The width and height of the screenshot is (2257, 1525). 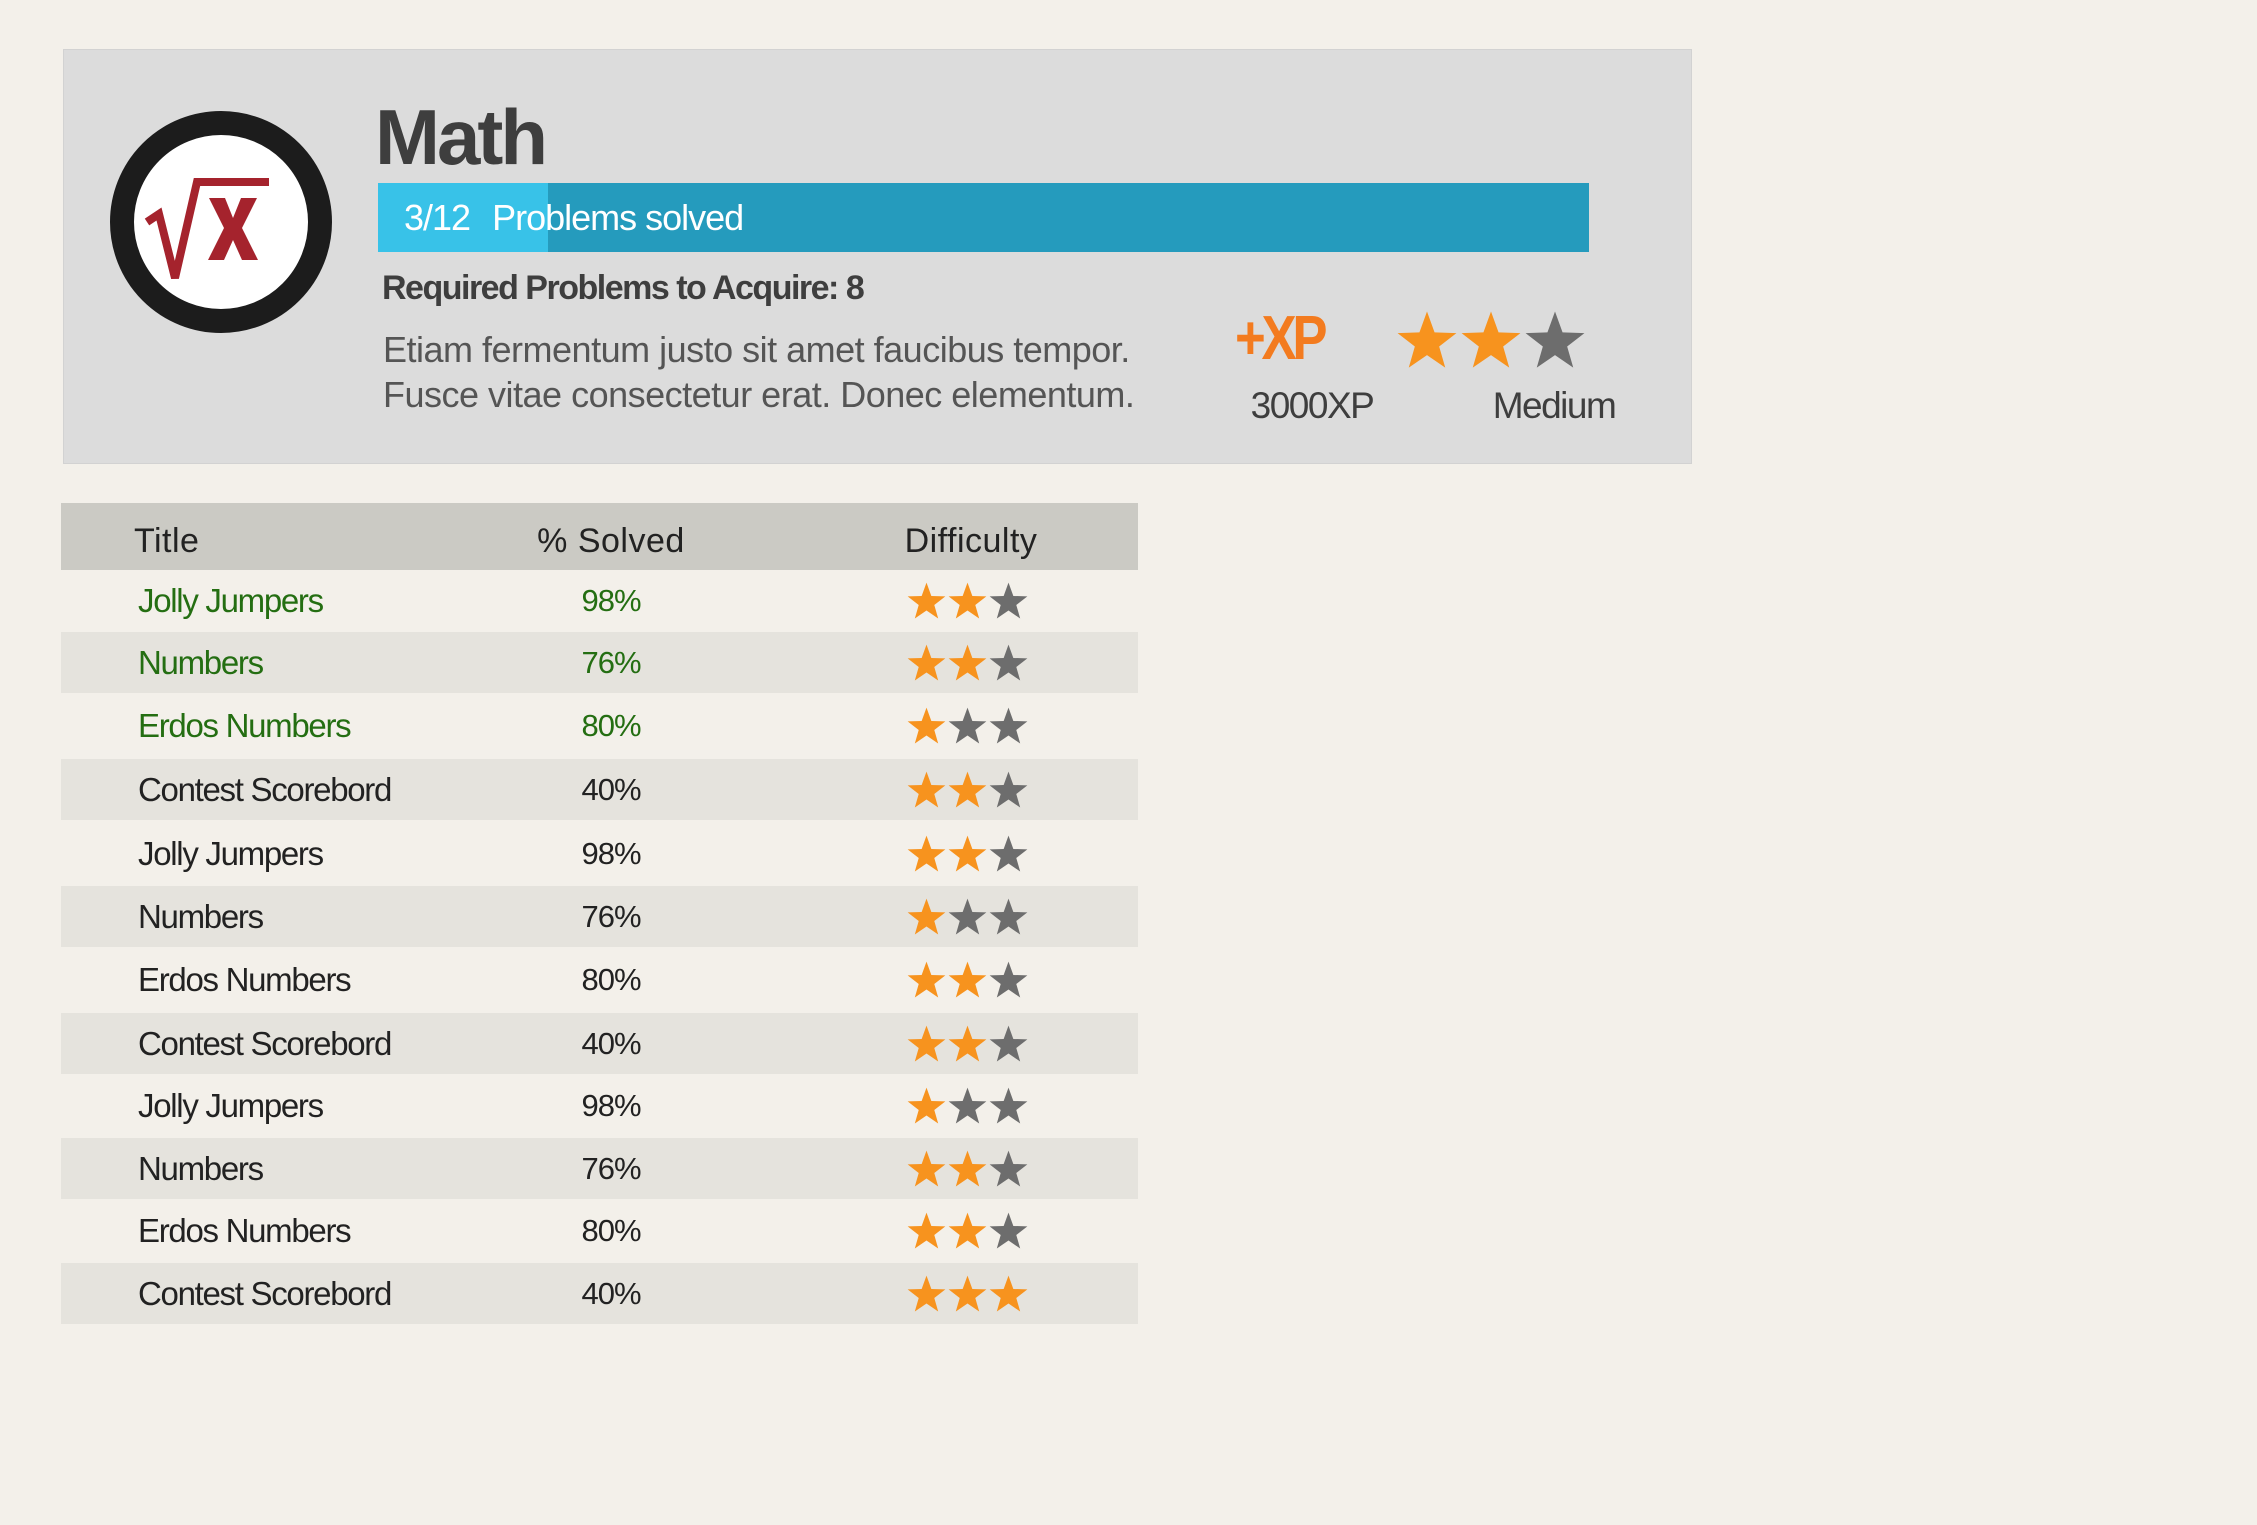 I want to click on progress-bar: 3/12 Problems solved, so click(x=983, y=217).